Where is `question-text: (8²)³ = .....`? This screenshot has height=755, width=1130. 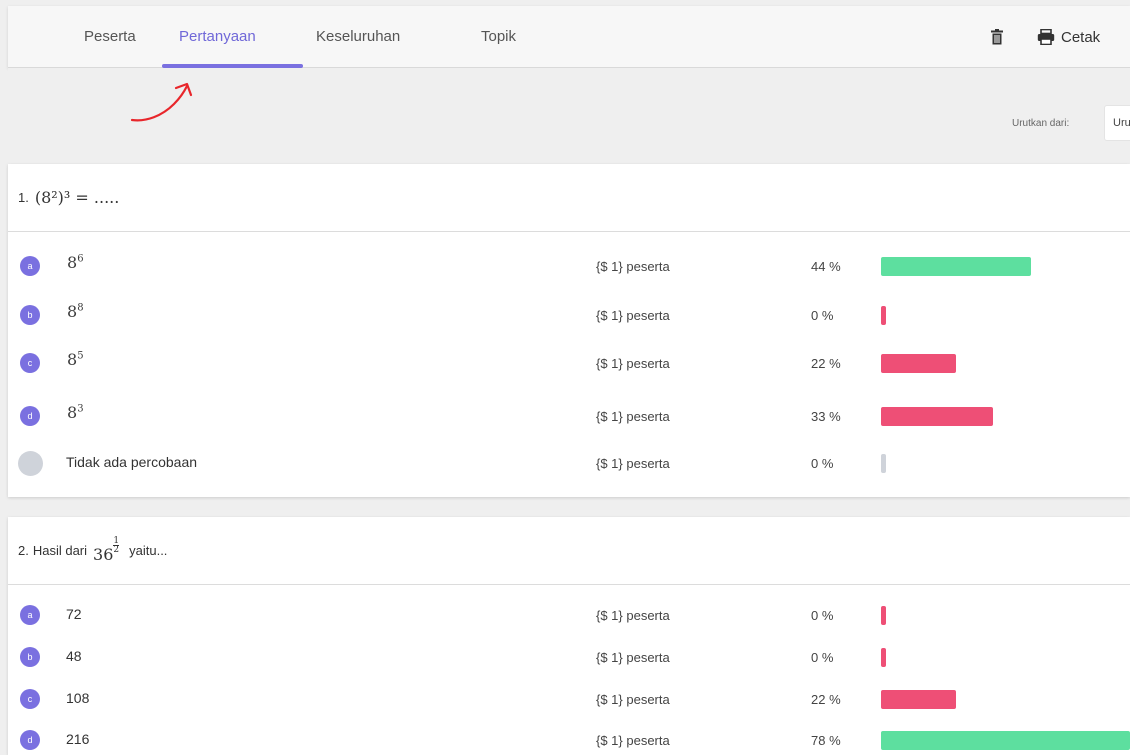 question-text: (8²)³ = ..... is located at coordinates (77, 197).